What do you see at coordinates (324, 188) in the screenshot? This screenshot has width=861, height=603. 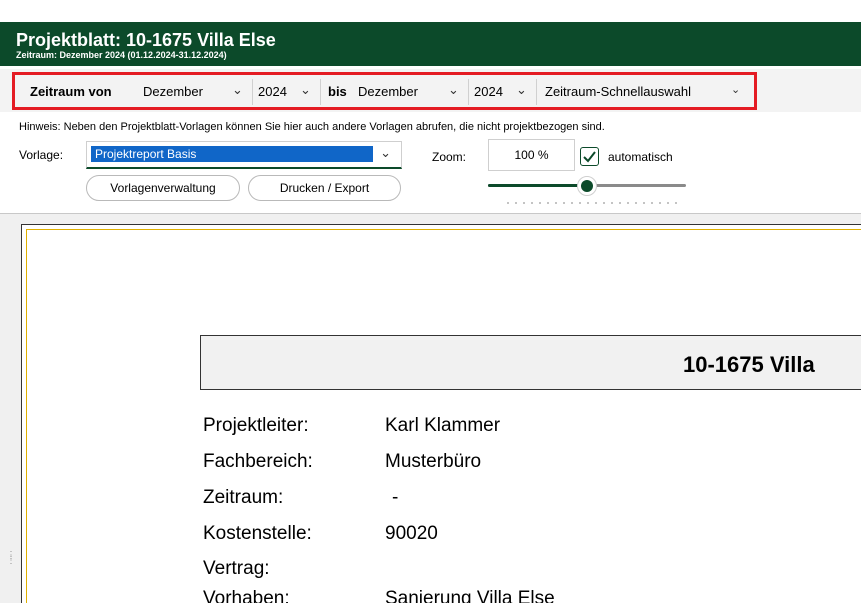 I see `print-export-button: Drucken / Export` at bounding box center [324, 188].